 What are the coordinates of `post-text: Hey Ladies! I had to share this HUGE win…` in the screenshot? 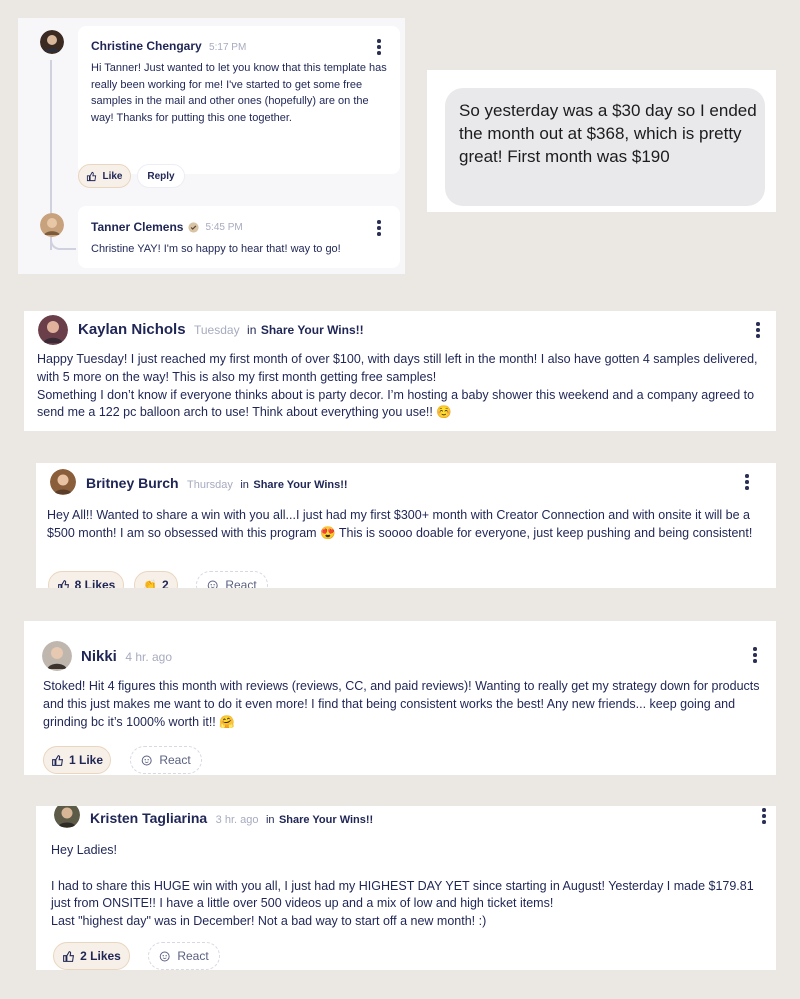 It's located at (402, 885).